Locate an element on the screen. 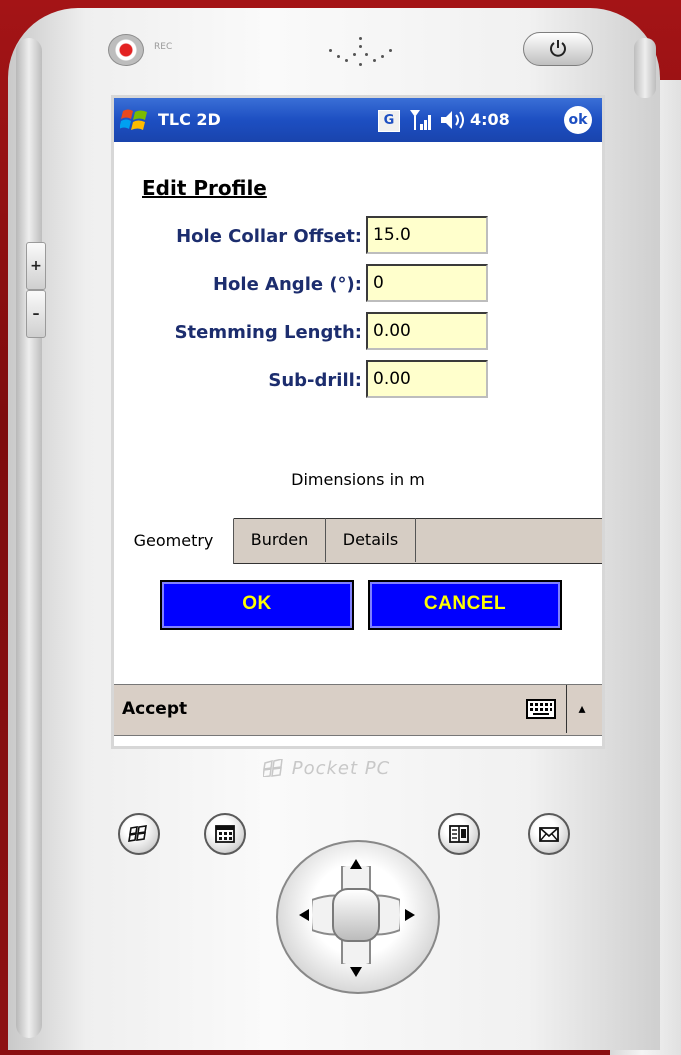 Image resolution: width=681 pixels, height=1055 pixels. dpad-down-icon is located at coordinates (356, 972).